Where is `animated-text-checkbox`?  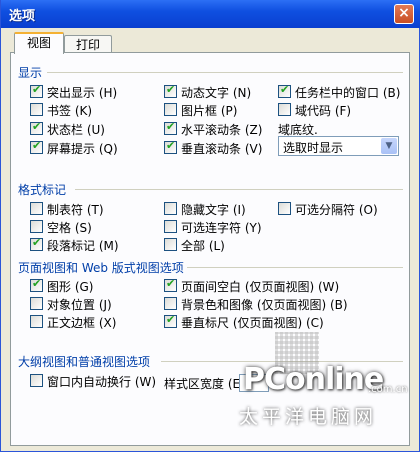 animated-text-checkbox is located at coordinates (170, 90).